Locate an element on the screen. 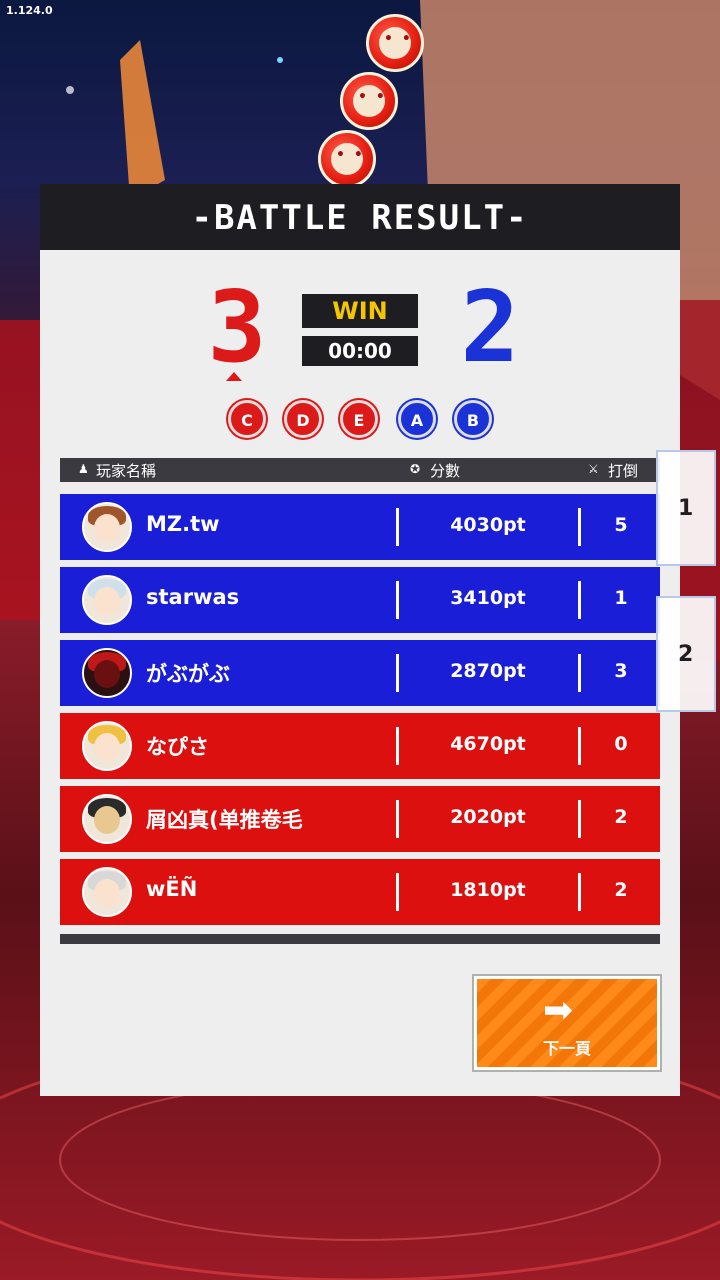  player-score: 1810pt is located at coordinates (488, 890).